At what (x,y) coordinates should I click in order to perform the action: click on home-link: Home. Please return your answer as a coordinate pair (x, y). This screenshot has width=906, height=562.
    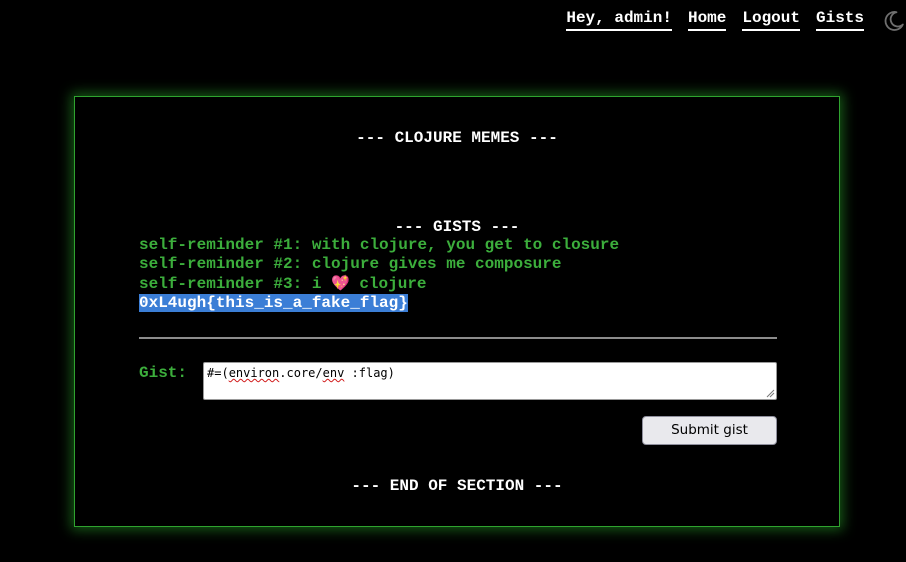
    Looking at the image, I should click on (707, 19).